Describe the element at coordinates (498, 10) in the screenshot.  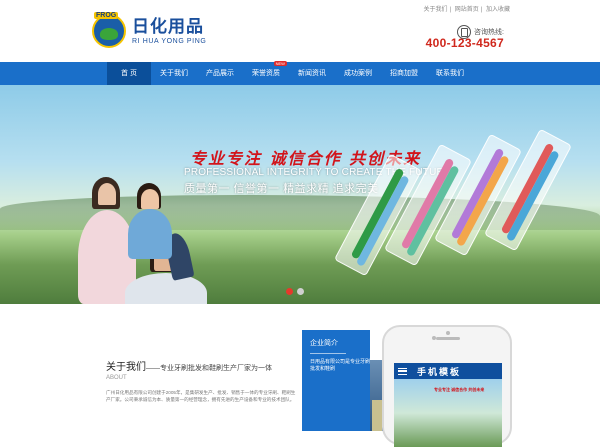
I see `toplink-favorite: 加入收藏` at that location.